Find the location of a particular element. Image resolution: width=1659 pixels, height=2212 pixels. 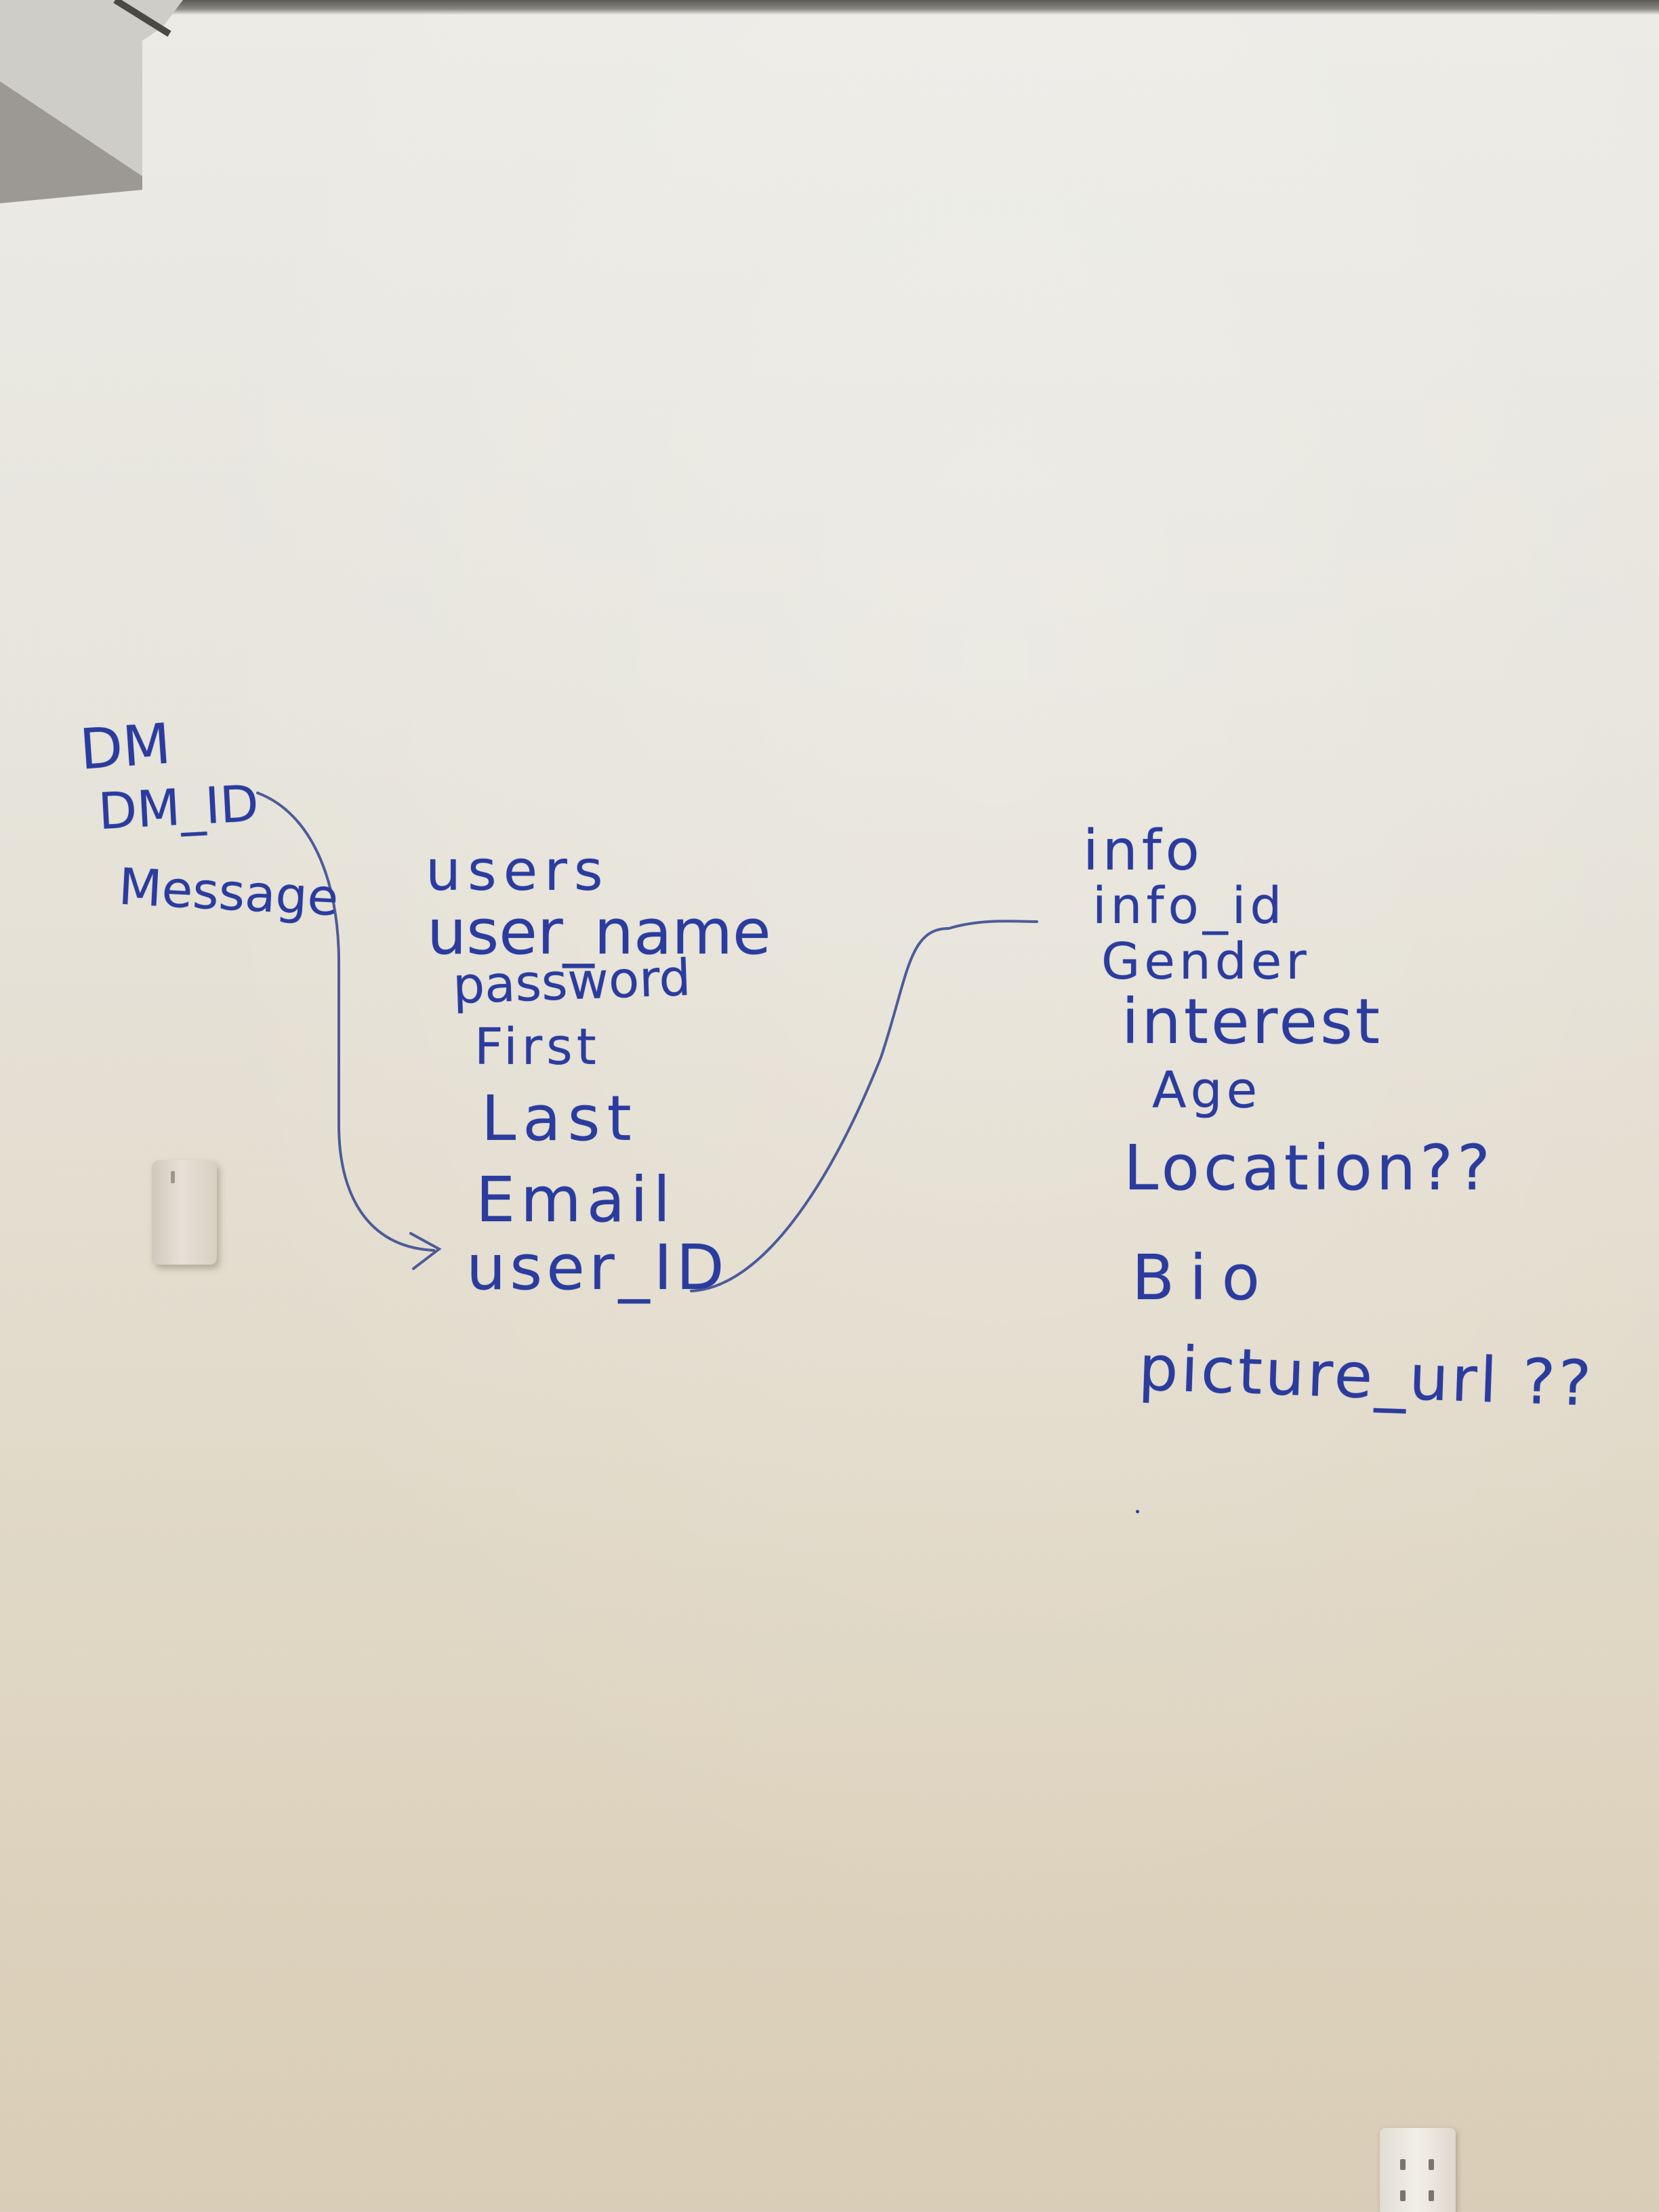

light-switch is located at coordinates (185, 1212).